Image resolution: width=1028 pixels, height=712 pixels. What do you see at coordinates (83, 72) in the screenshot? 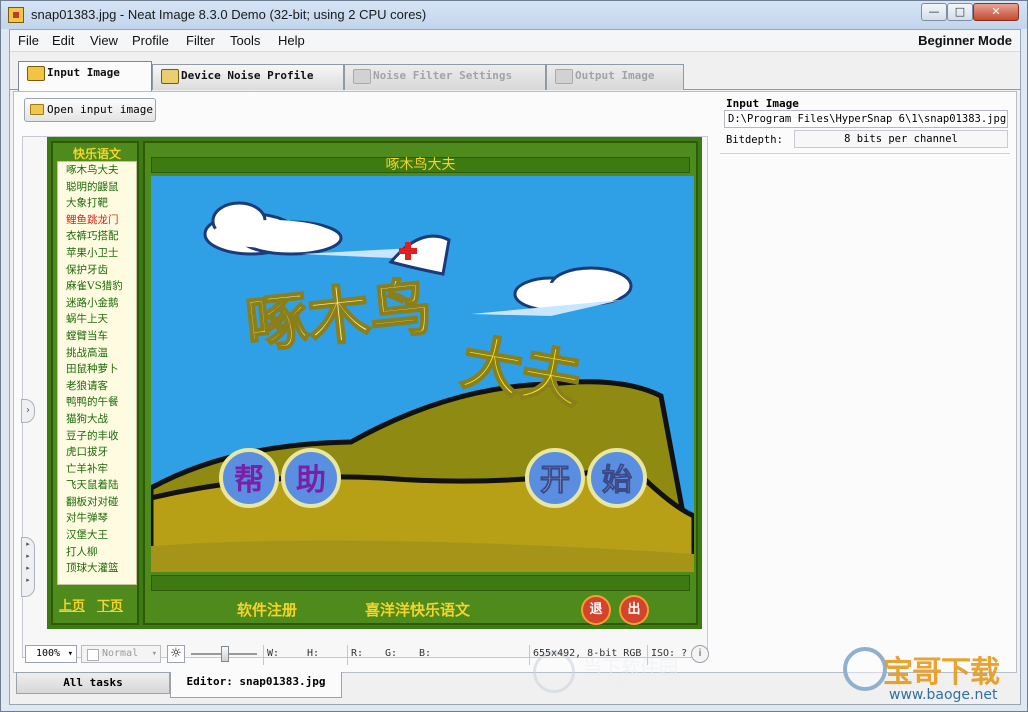
I see `tab-label: Input Image` at bounding box center [83, 72].